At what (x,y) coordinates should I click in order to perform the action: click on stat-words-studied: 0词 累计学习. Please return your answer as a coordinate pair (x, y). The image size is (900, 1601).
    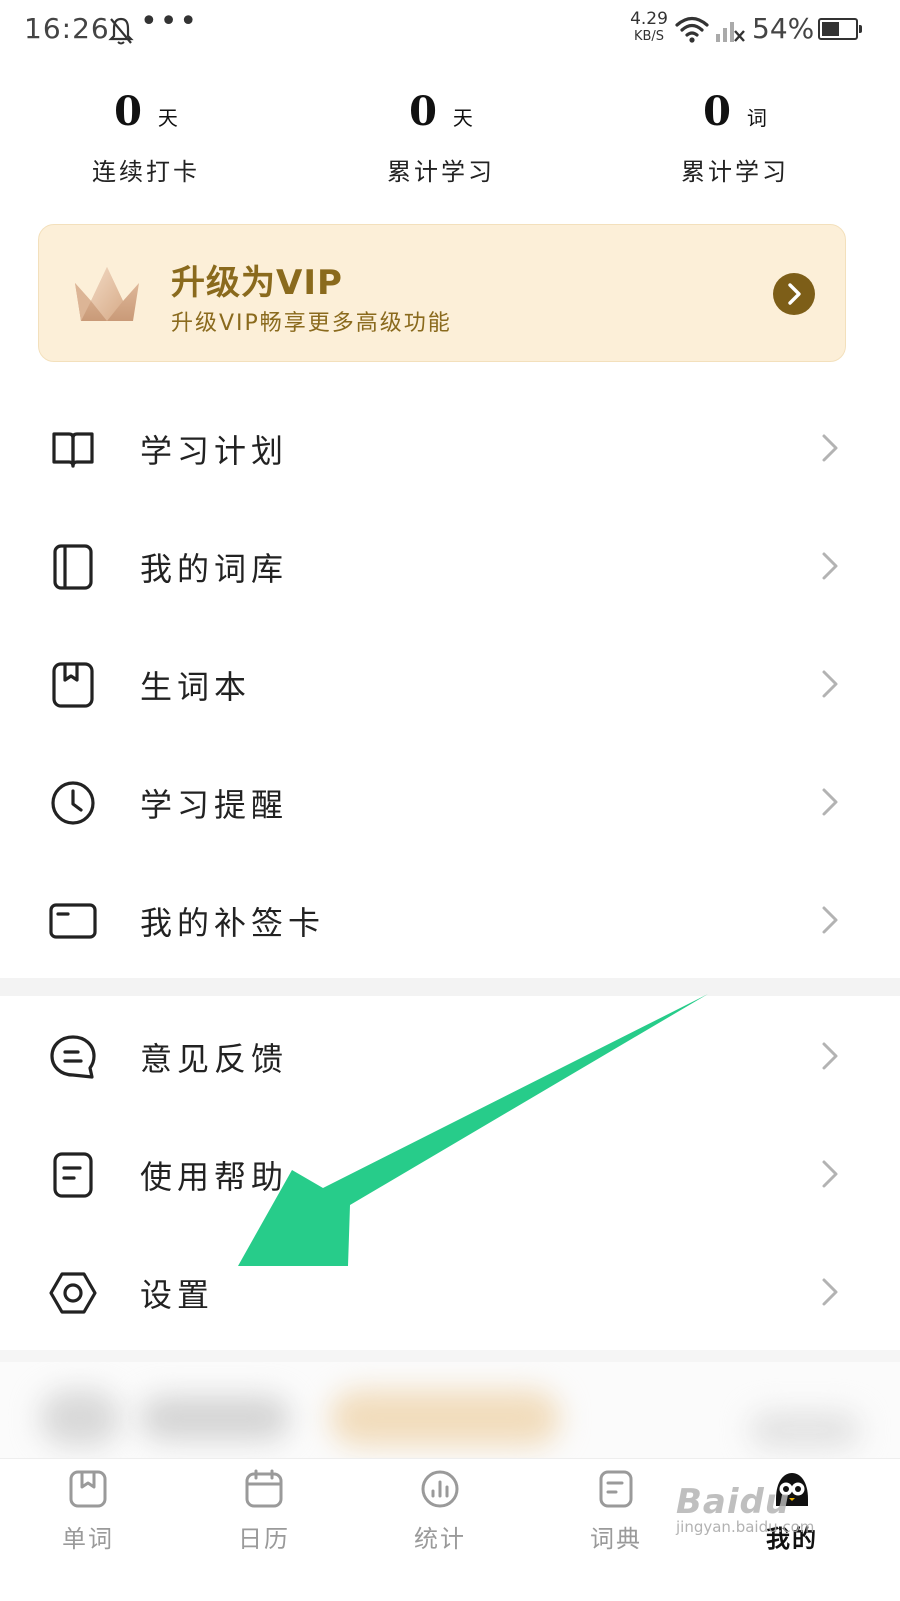
    Looking at the image, I should click on (735, 137).